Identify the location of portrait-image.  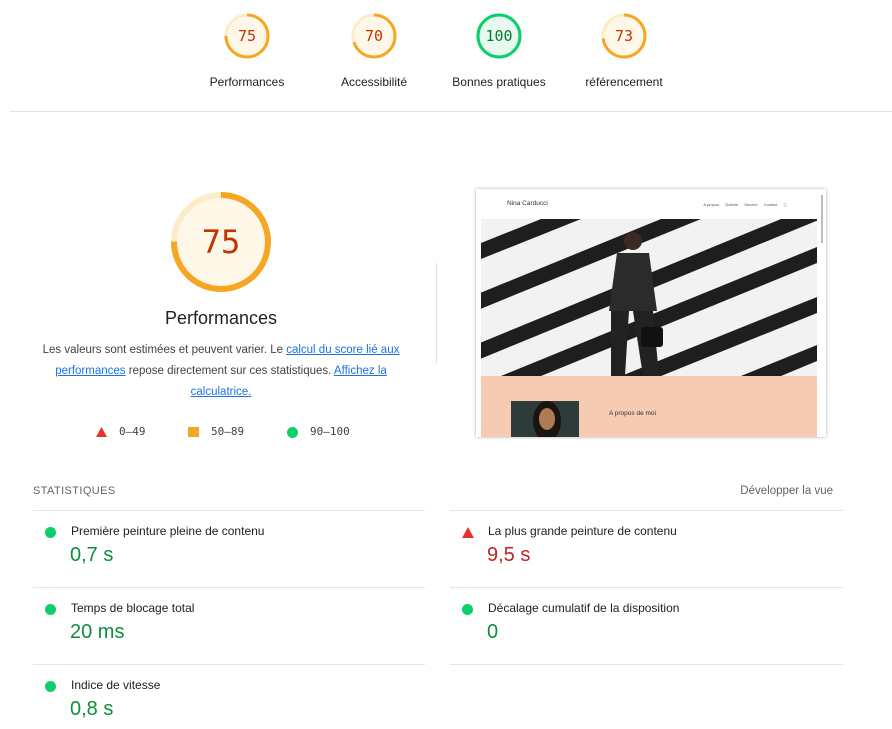
(545, 419).